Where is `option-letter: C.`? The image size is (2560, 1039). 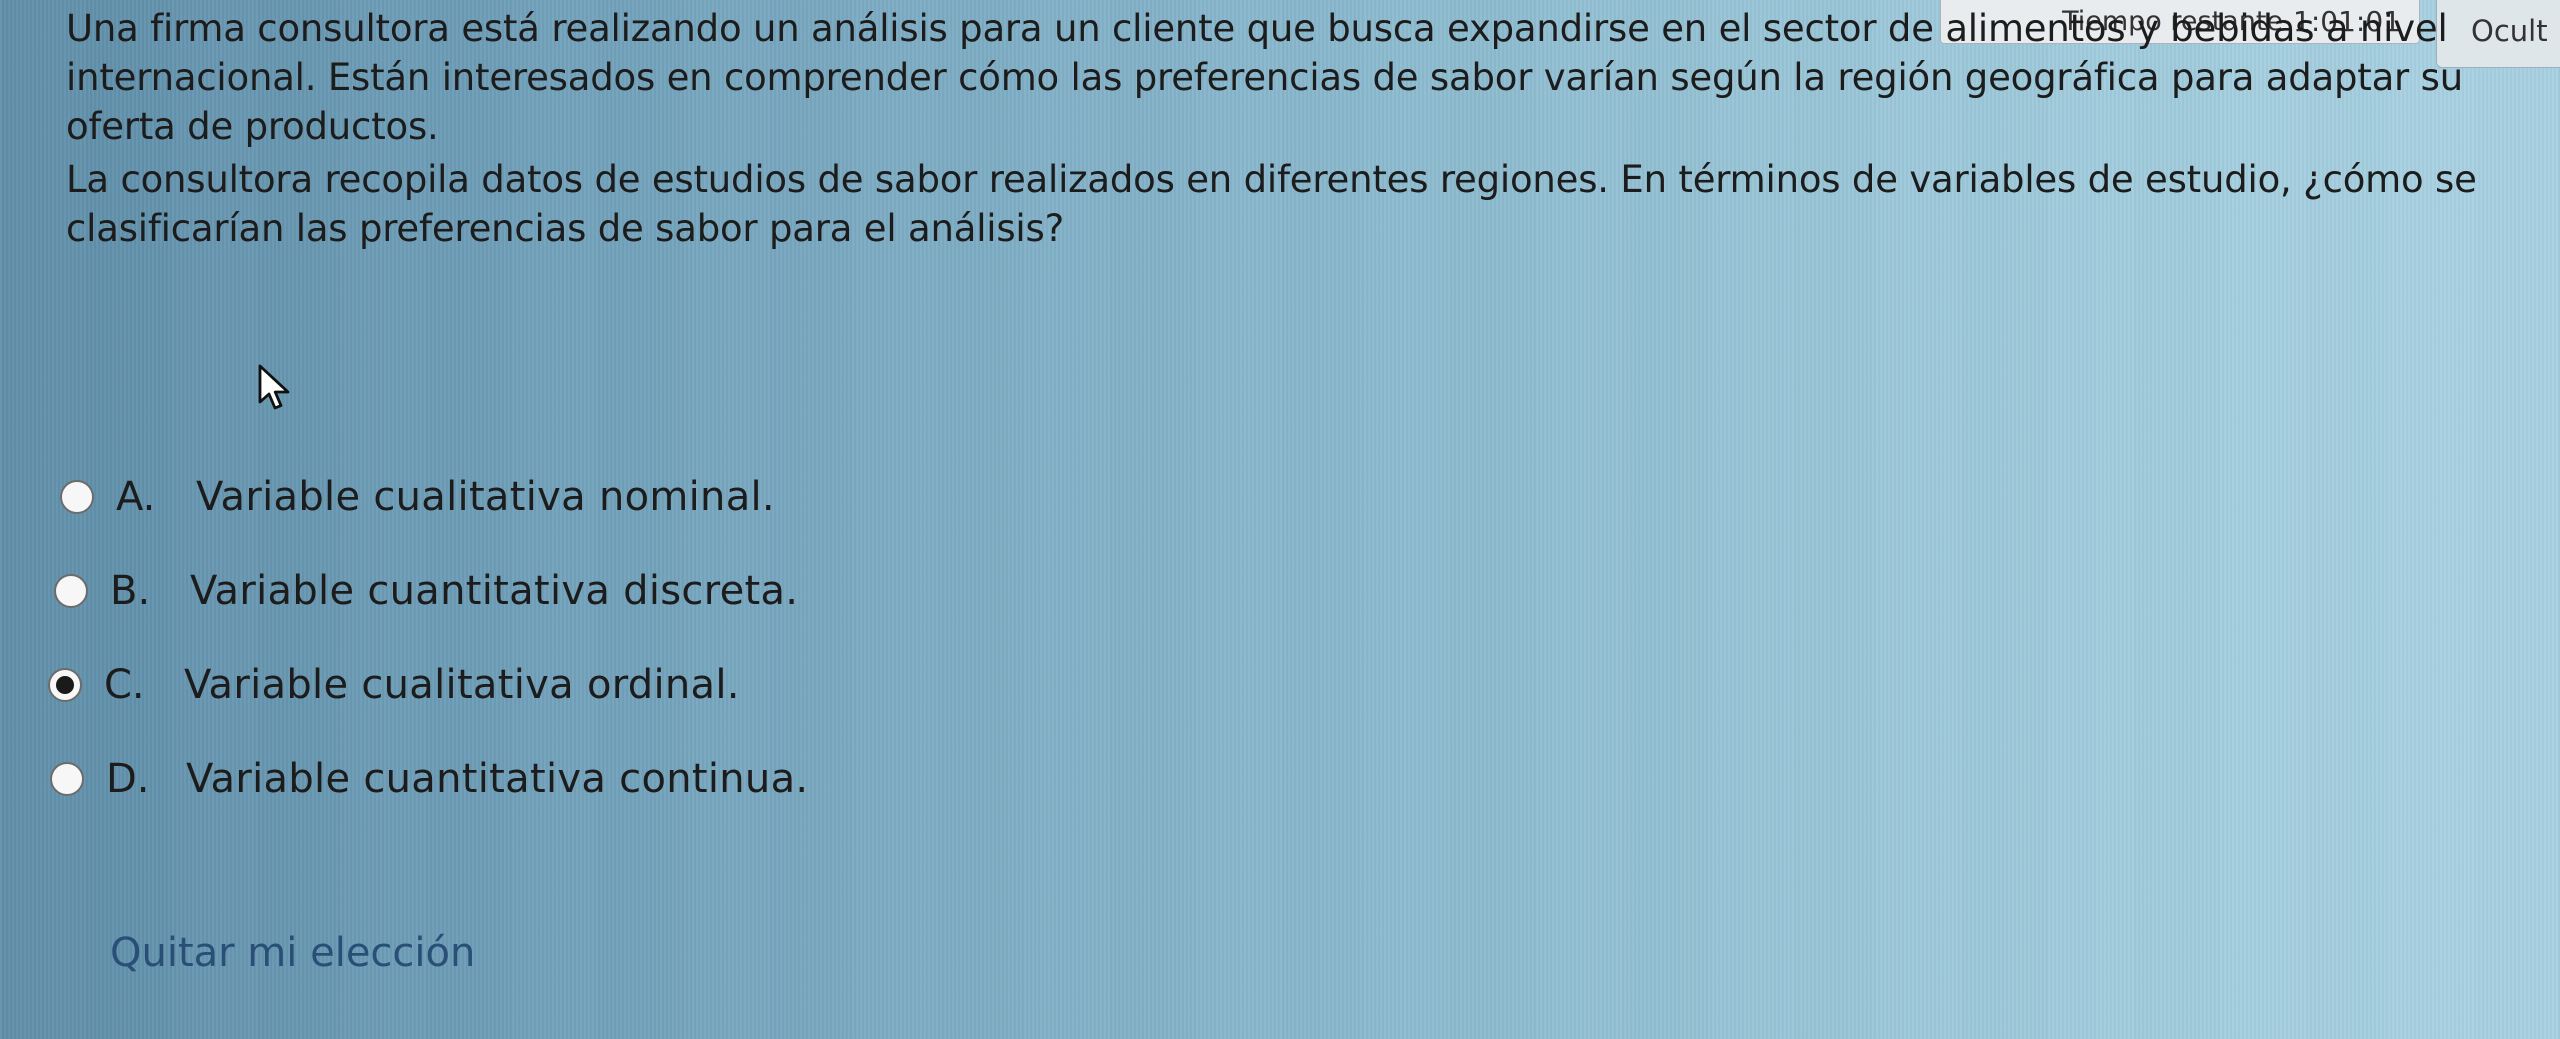
option-letter: C. is located at coordinates (124, 685).